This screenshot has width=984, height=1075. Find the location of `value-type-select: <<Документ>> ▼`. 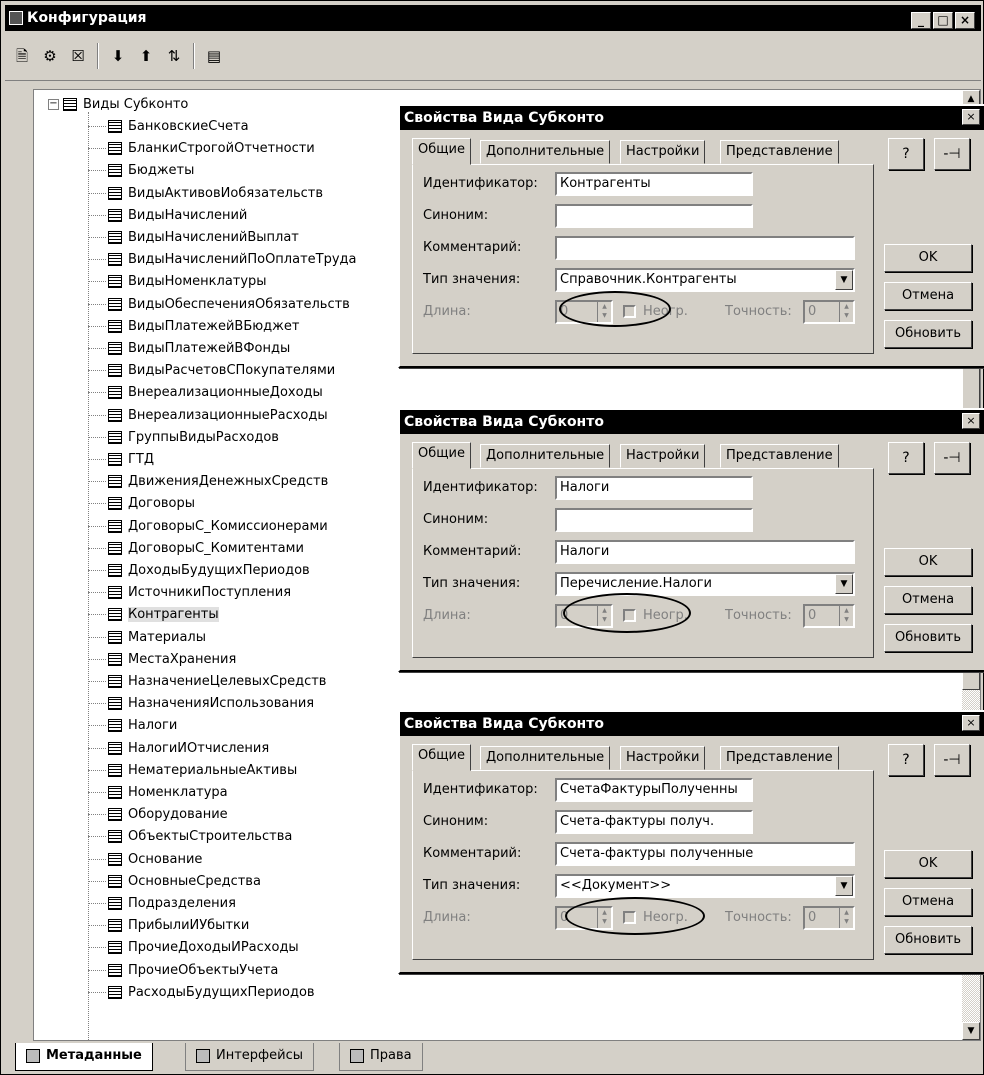

value-type-select: <<Документ>> ▼ is located at coordinates (705, 886).